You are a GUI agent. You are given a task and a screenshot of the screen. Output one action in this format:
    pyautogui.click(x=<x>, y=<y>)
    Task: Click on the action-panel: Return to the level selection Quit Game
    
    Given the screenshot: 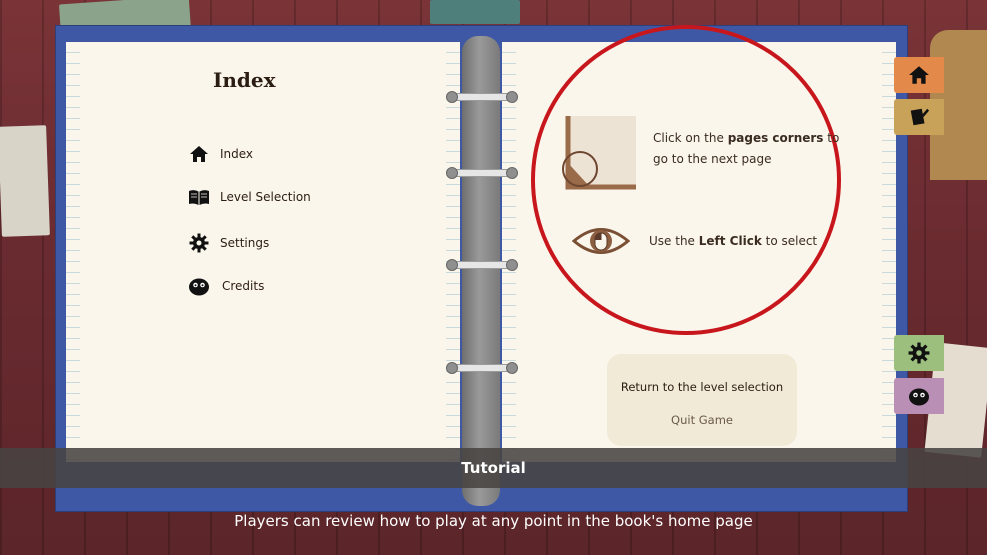 What is the action you would take?
    pyautogui.click(x=702, y=400)
    